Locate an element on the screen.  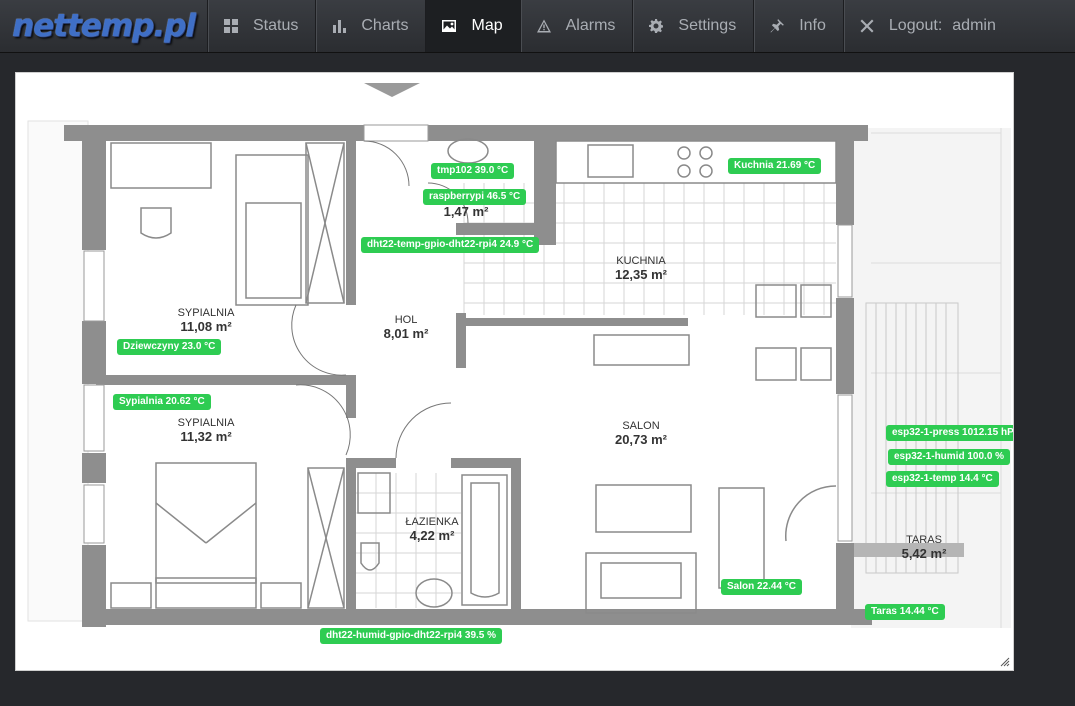
close-icon is located at coordinates (867, 26).